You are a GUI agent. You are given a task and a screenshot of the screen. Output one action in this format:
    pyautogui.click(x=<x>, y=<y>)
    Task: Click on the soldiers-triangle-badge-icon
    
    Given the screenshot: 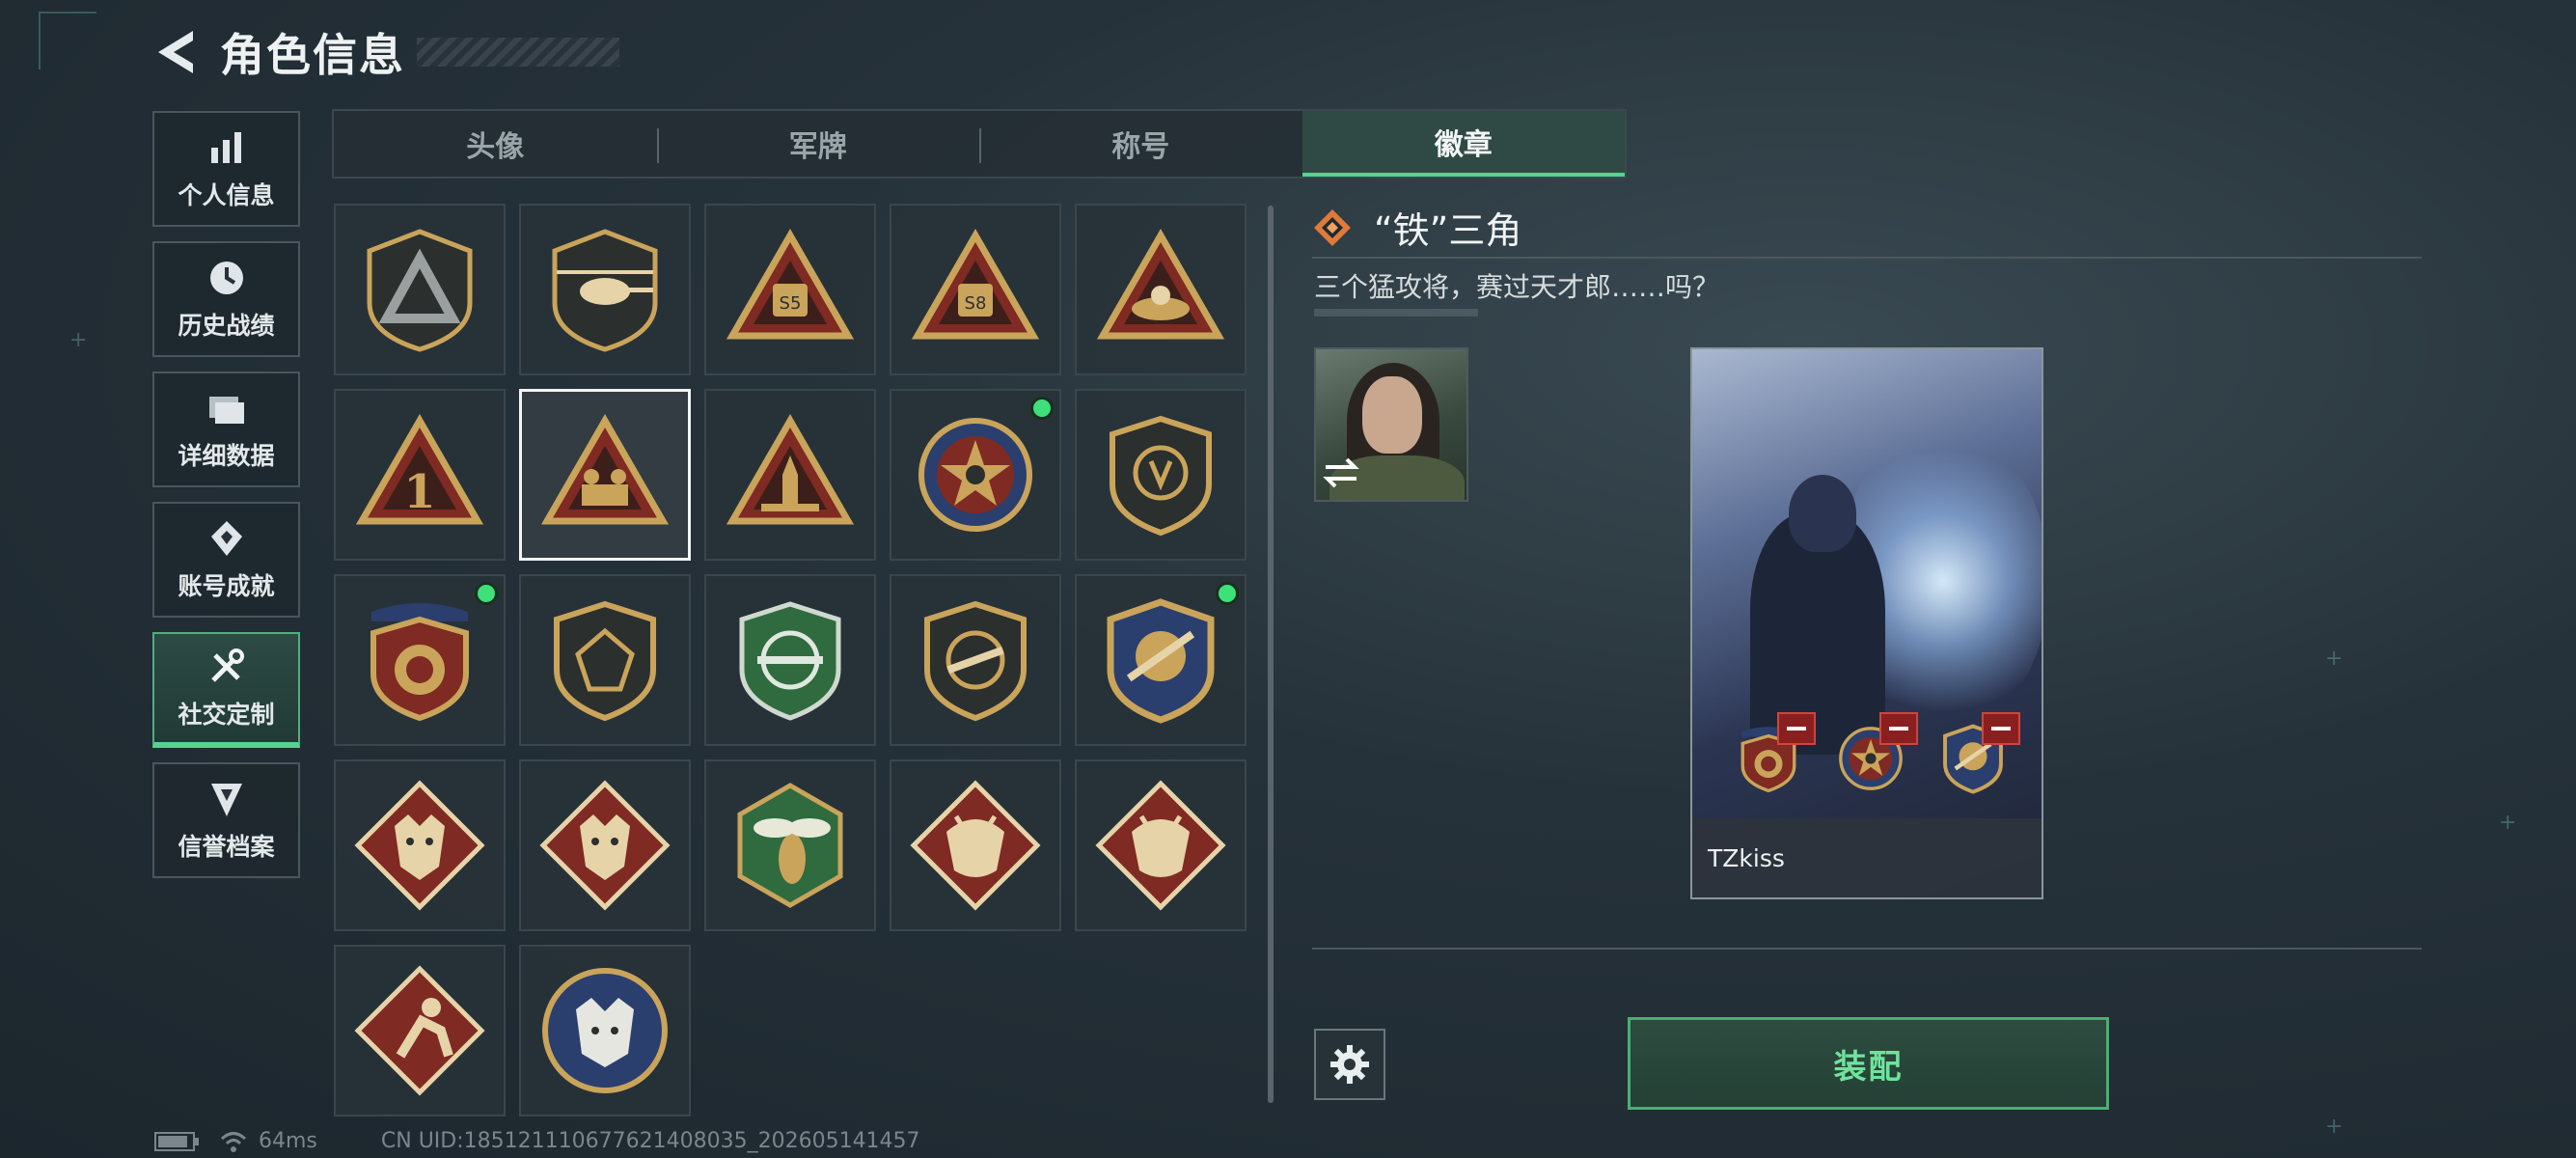 What is the action you would take?
    pyautogui.click(x=605, y=469)
    